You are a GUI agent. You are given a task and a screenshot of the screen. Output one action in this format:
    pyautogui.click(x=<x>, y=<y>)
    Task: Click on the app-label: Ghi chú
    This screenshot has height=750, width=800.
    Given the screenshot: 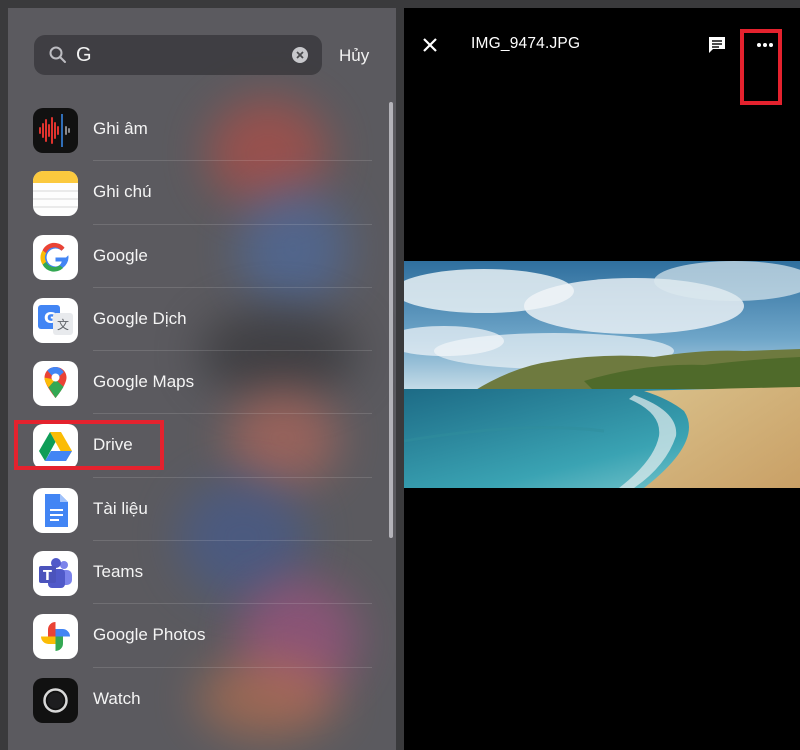 What is the action you would take?
    pyautogui.click(x=122, y=192)
    